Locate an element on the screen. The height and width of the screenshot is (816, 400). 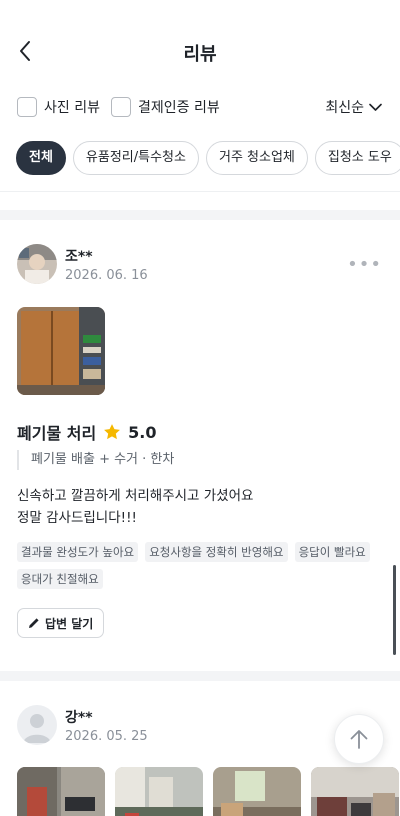
page-title: 리뷰 is located at coordinates (200, 54).